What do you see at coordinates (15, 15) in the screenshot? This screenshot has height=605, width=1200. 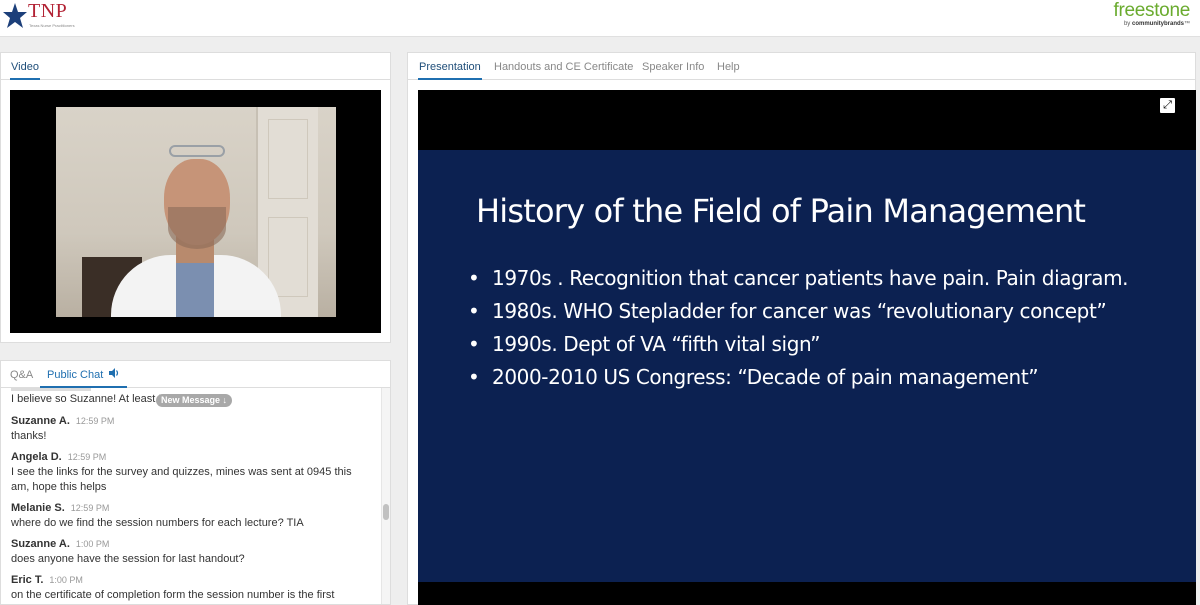 I see `star-icon` at bounding box center [15, 15].